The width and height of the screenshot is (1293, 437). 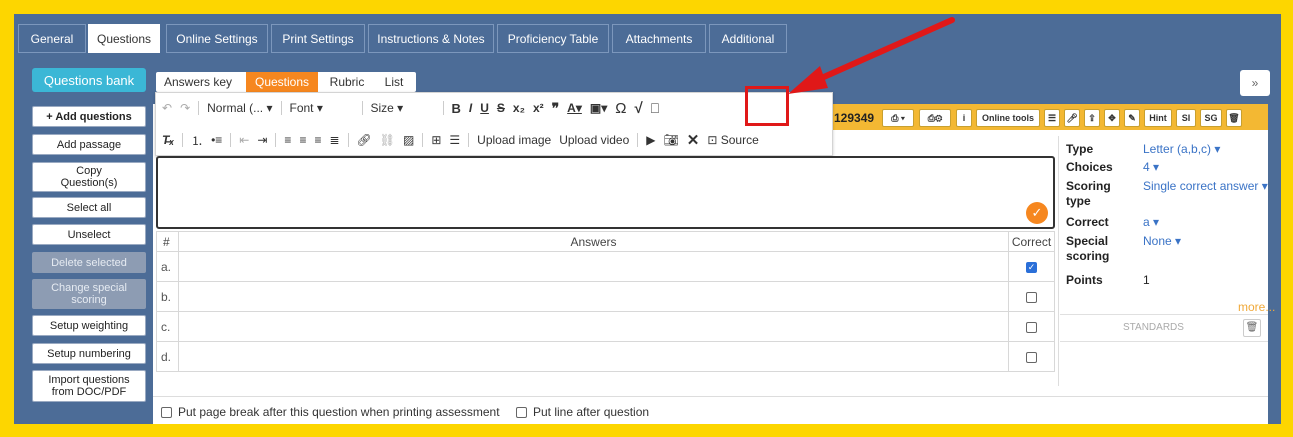 I want to click on align-right-icon: ≡, so click(x=317, y=140).